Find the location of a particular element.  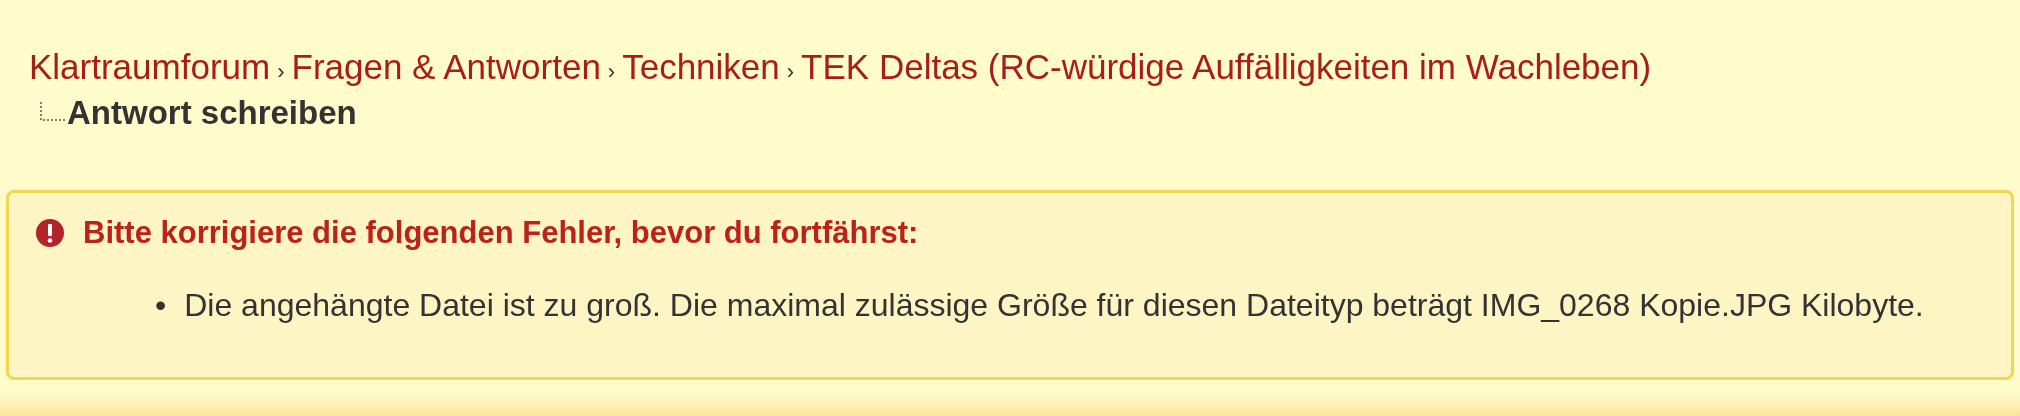

breadcrumb-link: Klartraumforum is located at coordinates (150, 67).